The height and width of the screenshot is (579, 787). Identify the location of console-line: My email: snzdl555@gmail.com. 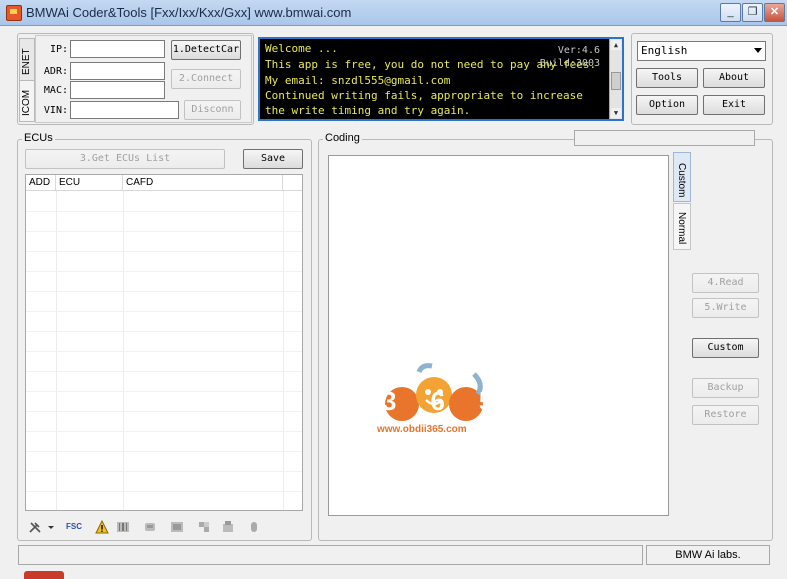
(358, 80).